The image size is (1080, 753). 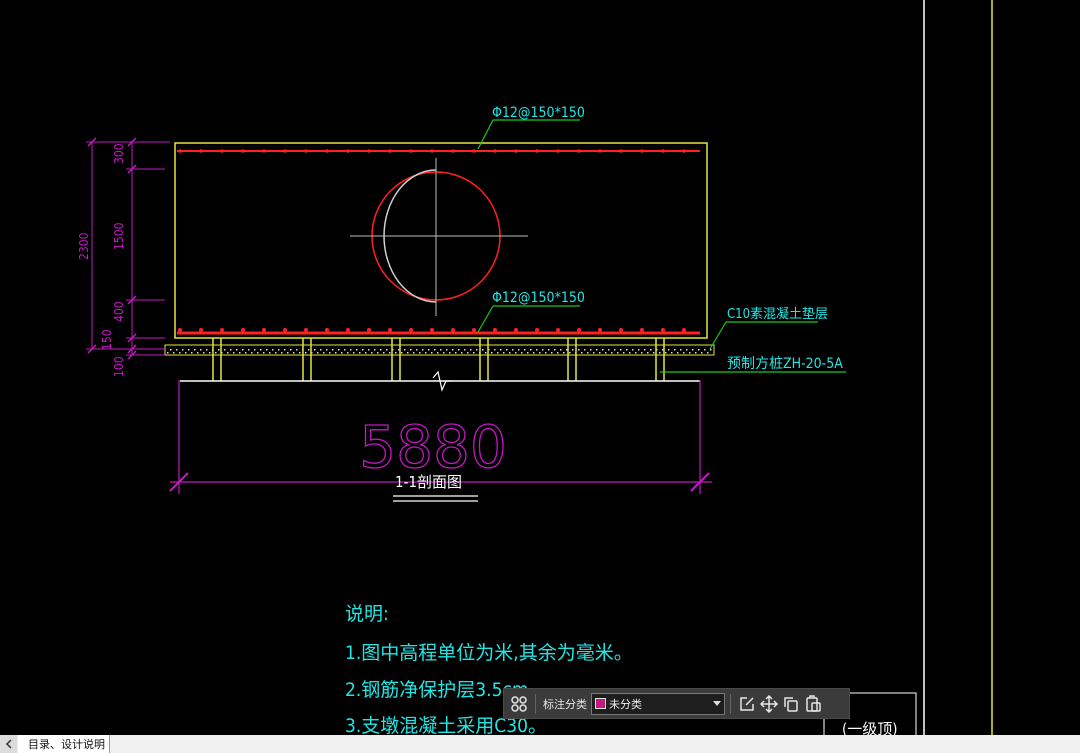 I want to click on paste-button, so click(x=813, y=704).